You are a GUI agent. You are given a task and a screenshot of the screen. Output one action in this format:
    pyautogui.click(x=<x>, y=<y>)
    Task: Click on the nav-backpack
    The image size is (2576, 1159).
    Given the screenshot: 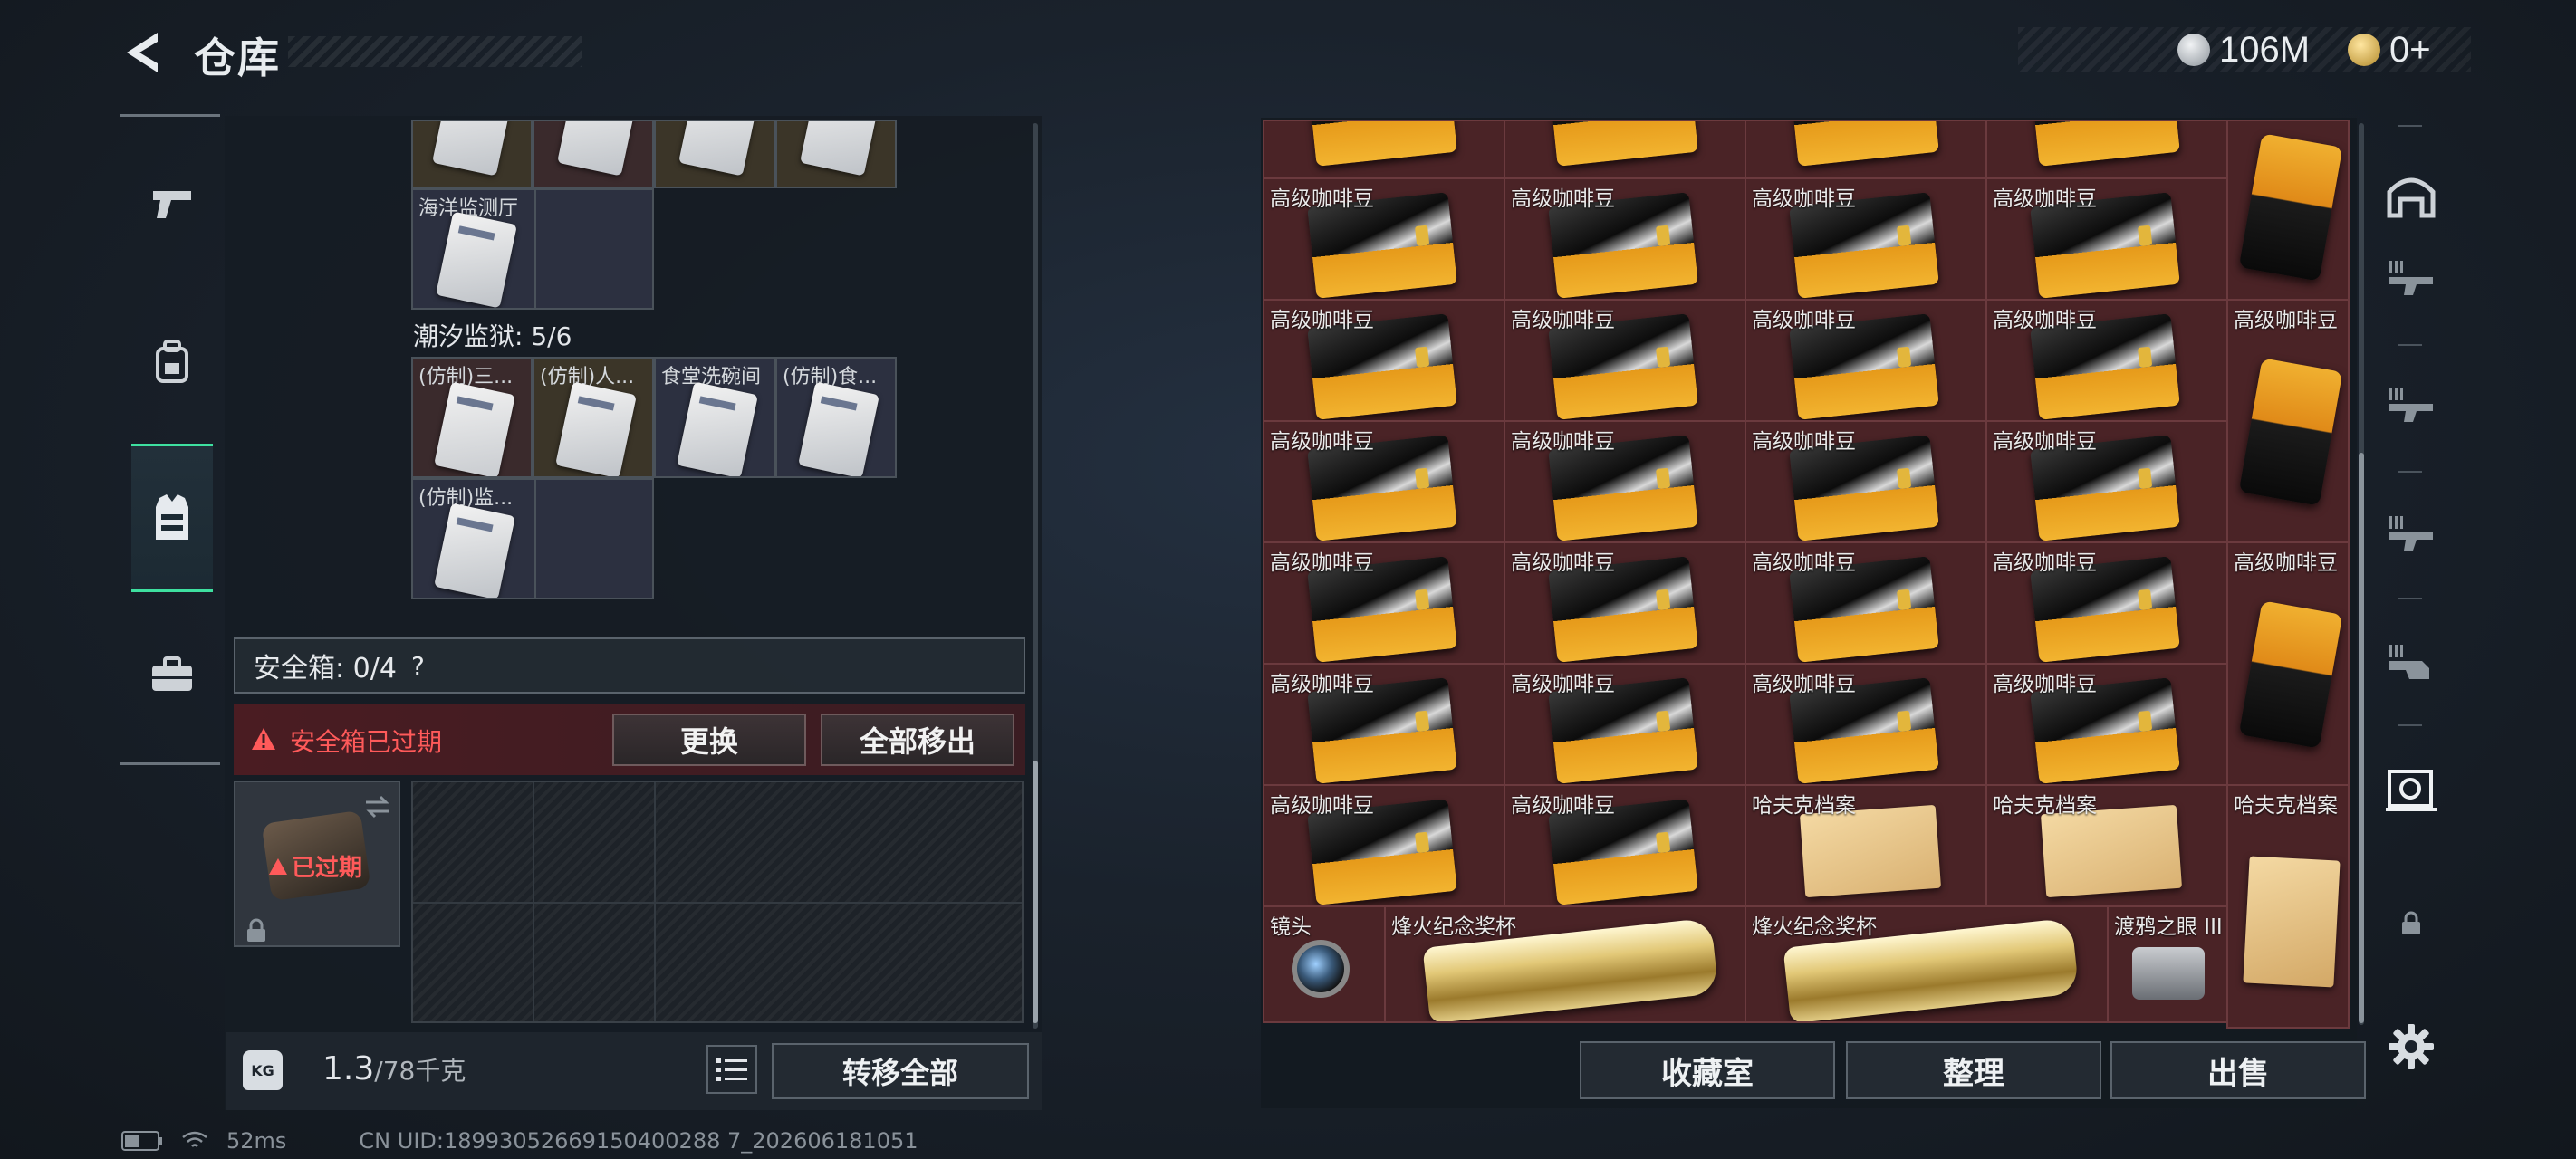 What is the action you would take?
    pyautogui.click(x=172, y=362)
    